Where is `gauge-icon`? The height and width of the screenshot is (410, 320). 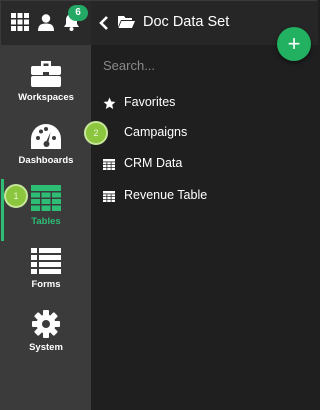 gauge-icon is located at coordinates (46, 137).